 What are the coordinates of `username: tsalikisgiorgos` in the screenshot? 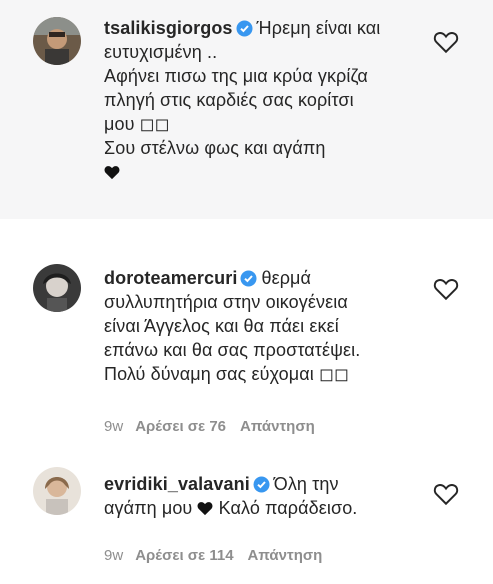 It's located at (168, 28).